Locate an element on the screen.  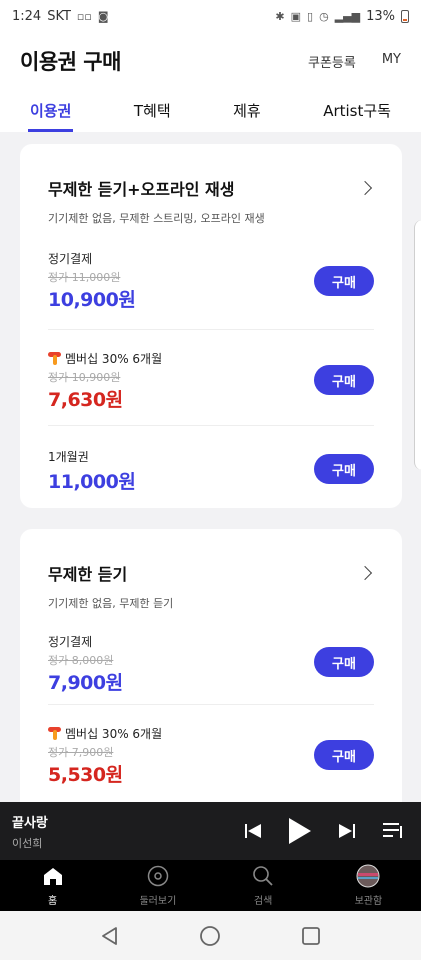
back-icon is located at coordinates (110, 936).